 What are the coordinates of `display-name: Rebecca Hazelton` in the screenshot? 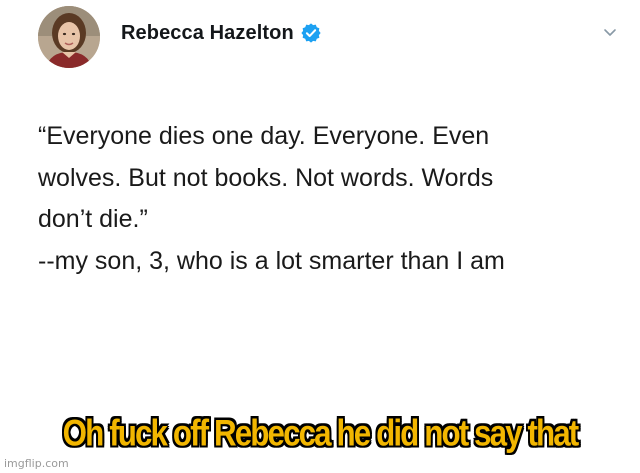 It's located at (207, 33).